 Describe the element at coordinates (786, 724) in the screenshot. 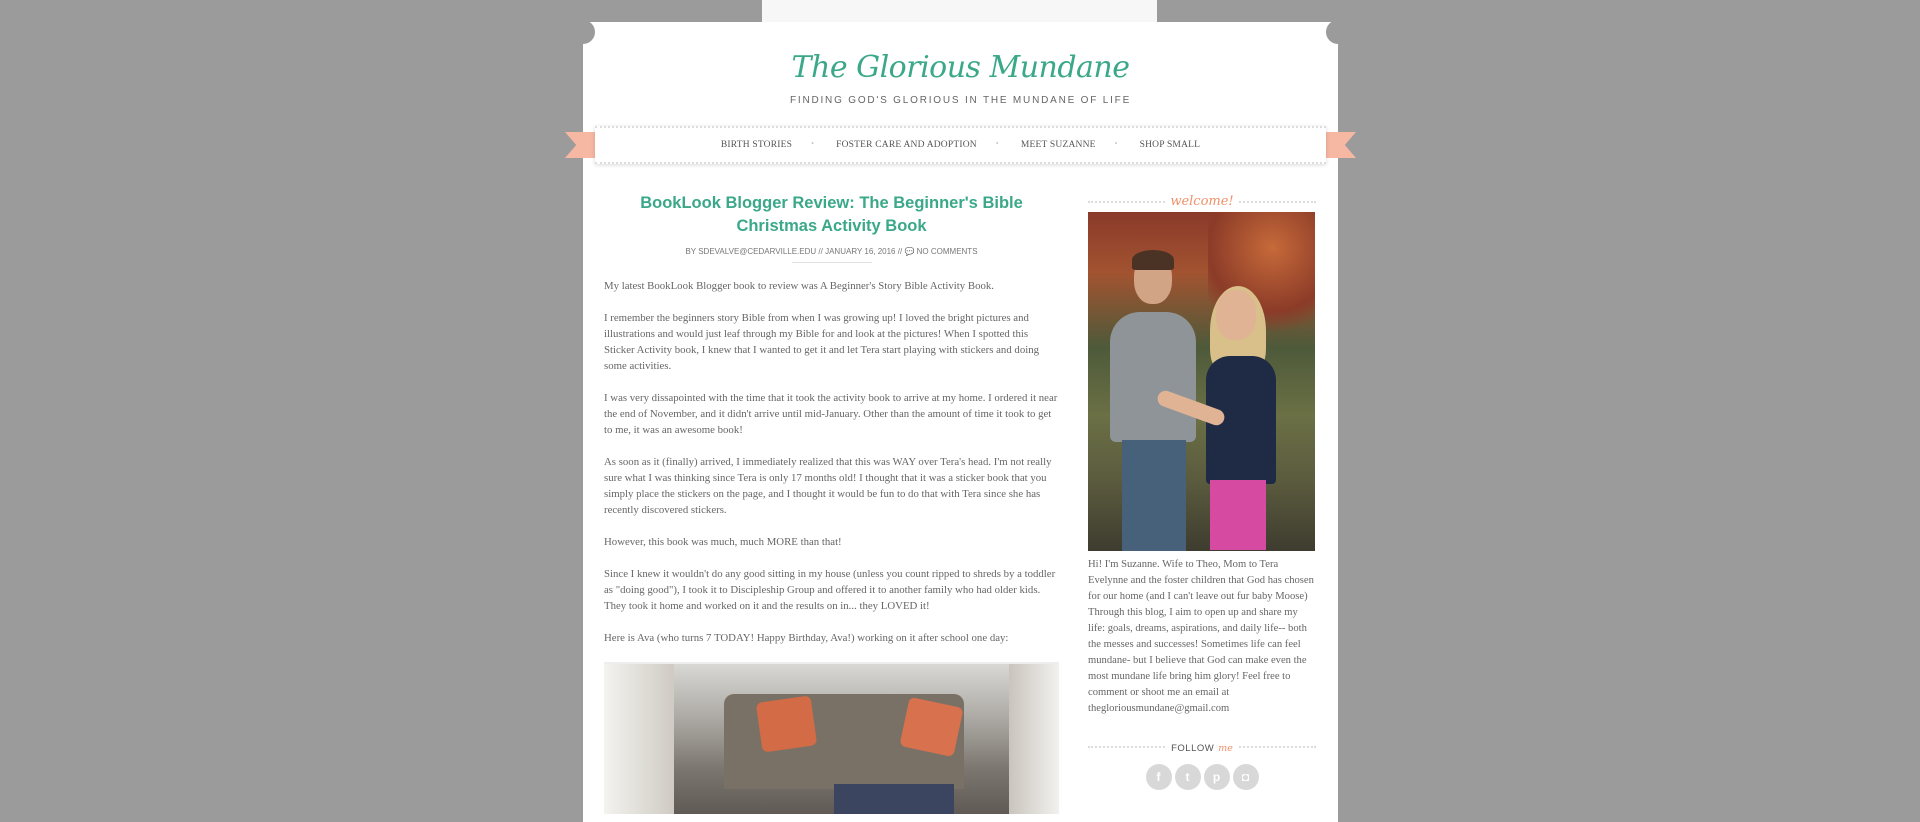

I see `pillow1` at that location.